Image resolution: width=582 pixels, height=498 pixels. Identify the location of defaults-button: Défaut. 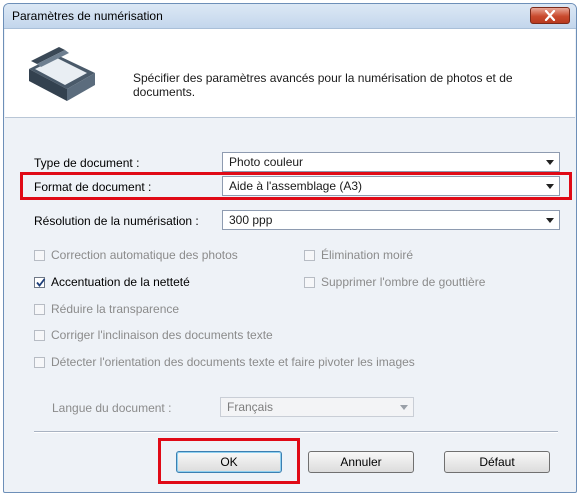
(497, 462).